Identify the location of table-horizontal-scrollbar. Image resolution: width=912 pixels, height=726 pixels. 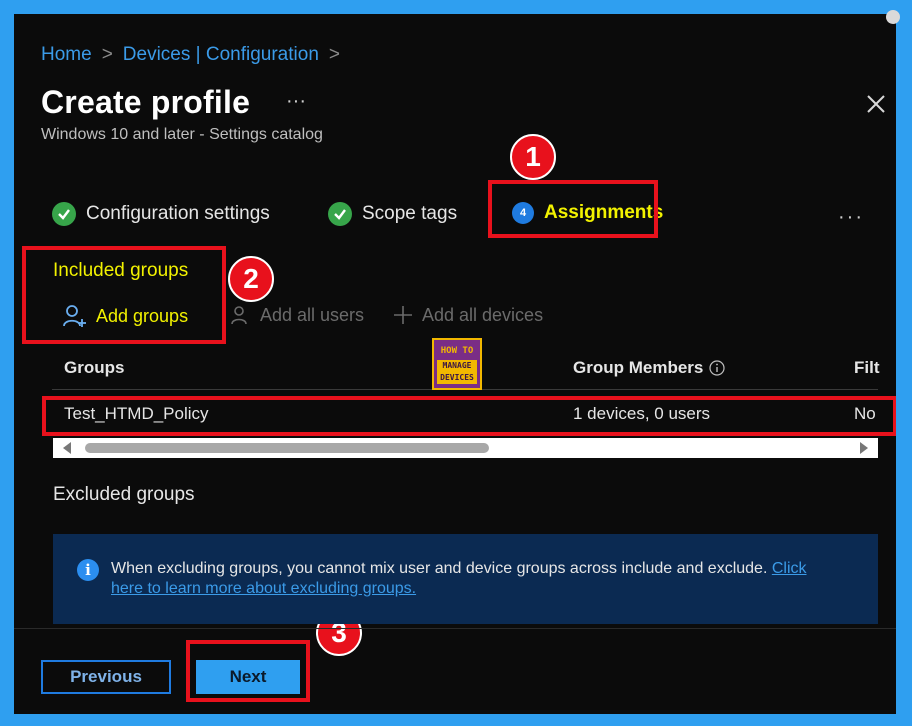
(465, 448).